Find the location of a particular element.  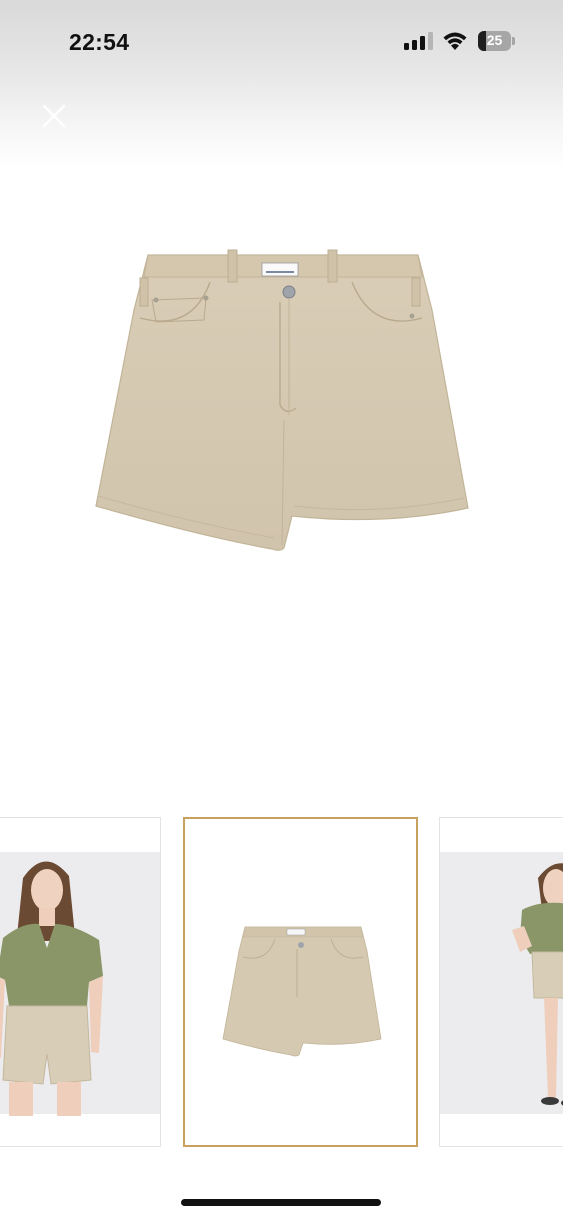

close-icon is located at coordinates (54, 116).